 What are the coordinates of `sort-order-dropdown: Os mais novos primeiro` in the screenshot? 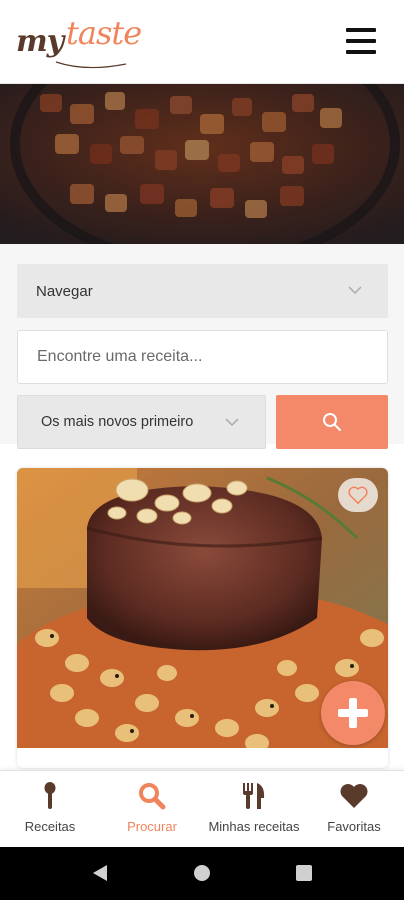 It's located at (141, 422).